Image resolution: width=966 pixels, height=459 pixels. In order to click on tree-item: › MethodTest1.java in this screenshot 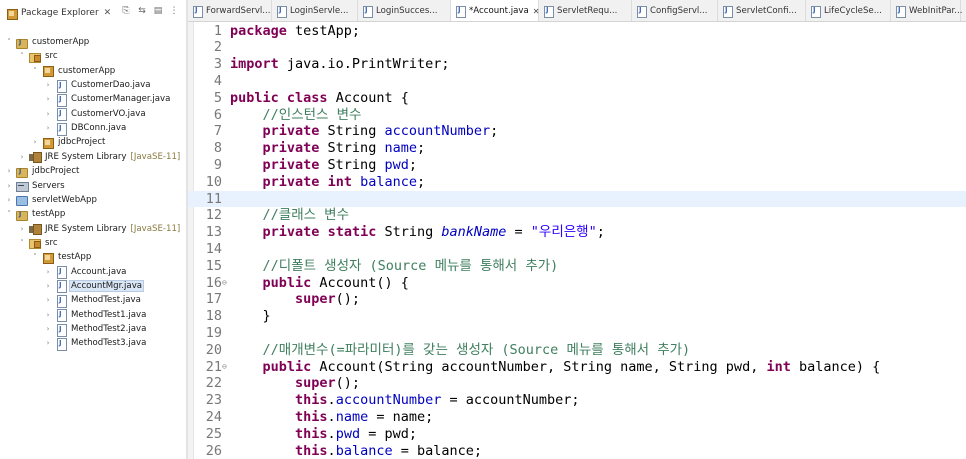, I will do `click(95, 315)`.